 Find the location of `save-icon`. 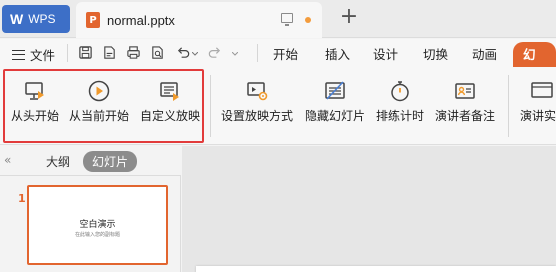

save-icon is located at coordinates (85, 52).